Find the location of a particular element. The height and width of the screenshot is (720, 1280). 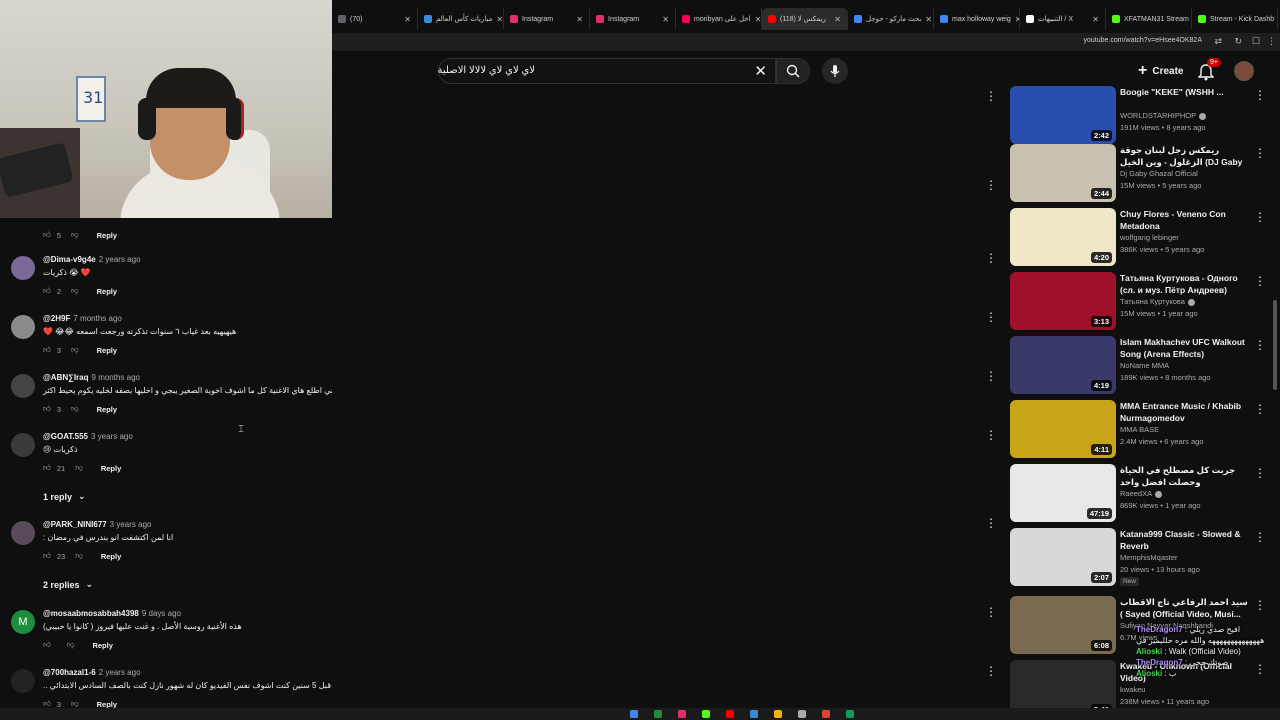

share-icon: ⇄ is located at coordinates (1218, 41).